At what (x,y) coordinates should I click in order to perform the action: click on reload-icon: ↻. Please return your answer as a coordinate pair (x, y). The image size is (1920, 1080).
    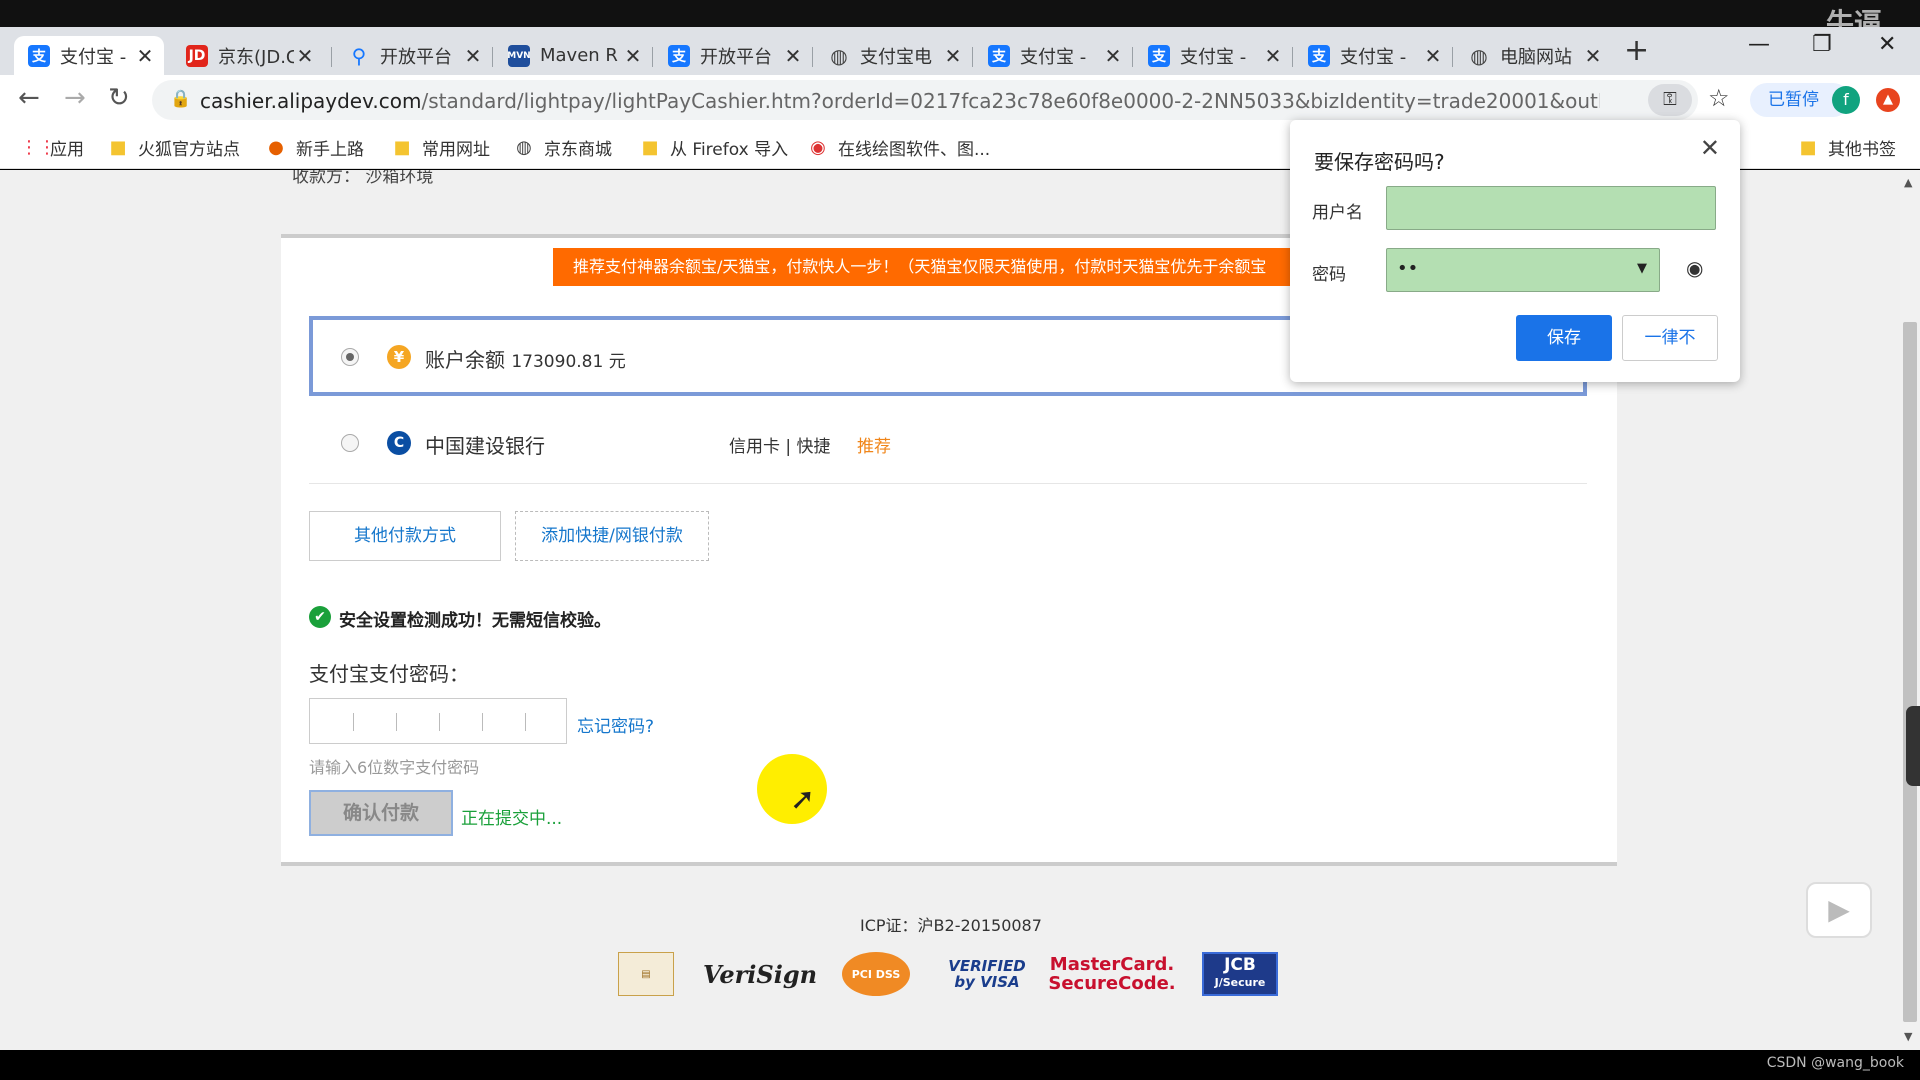
    Looking at the image, I should click on (119, 98).